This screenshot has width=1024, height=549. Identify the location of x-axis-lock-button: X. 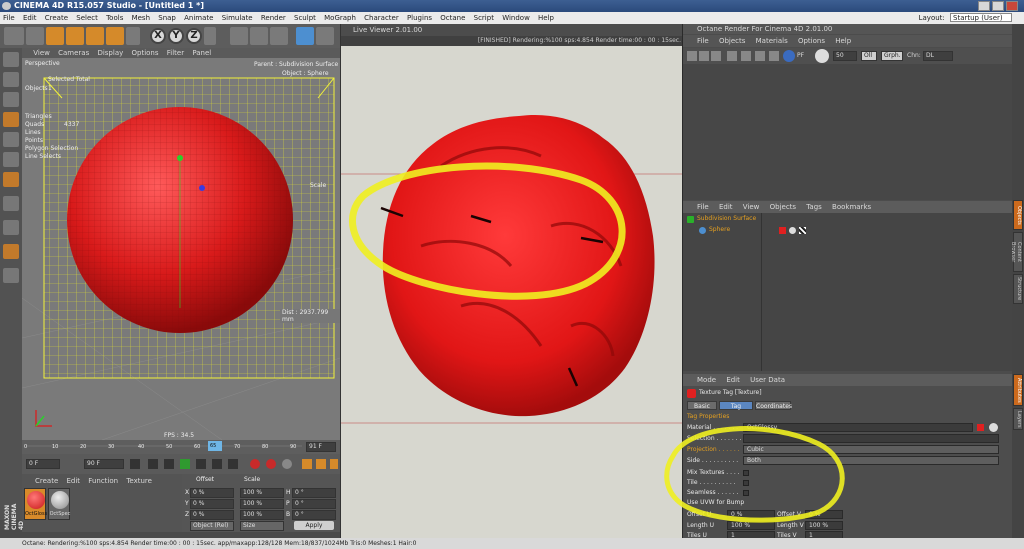
(158, 36).